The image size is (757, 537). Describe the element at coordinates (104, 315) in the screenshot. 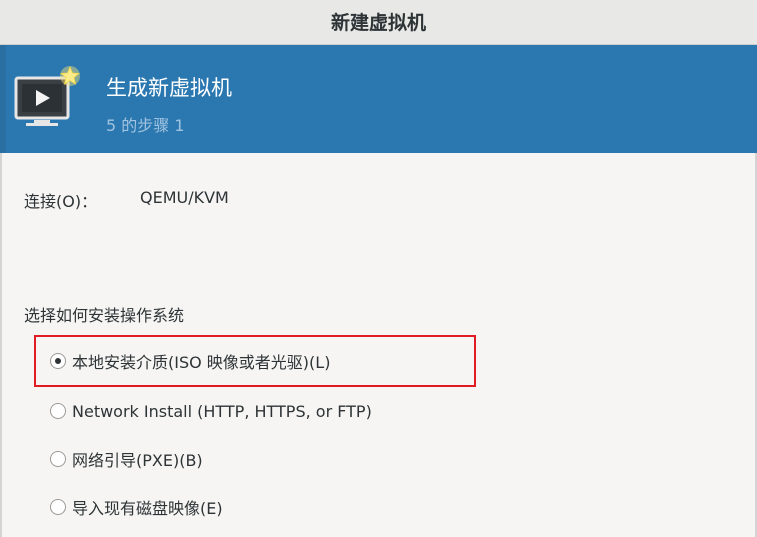

I see `install-method-label: 选择如何安装操作系统` at that location.